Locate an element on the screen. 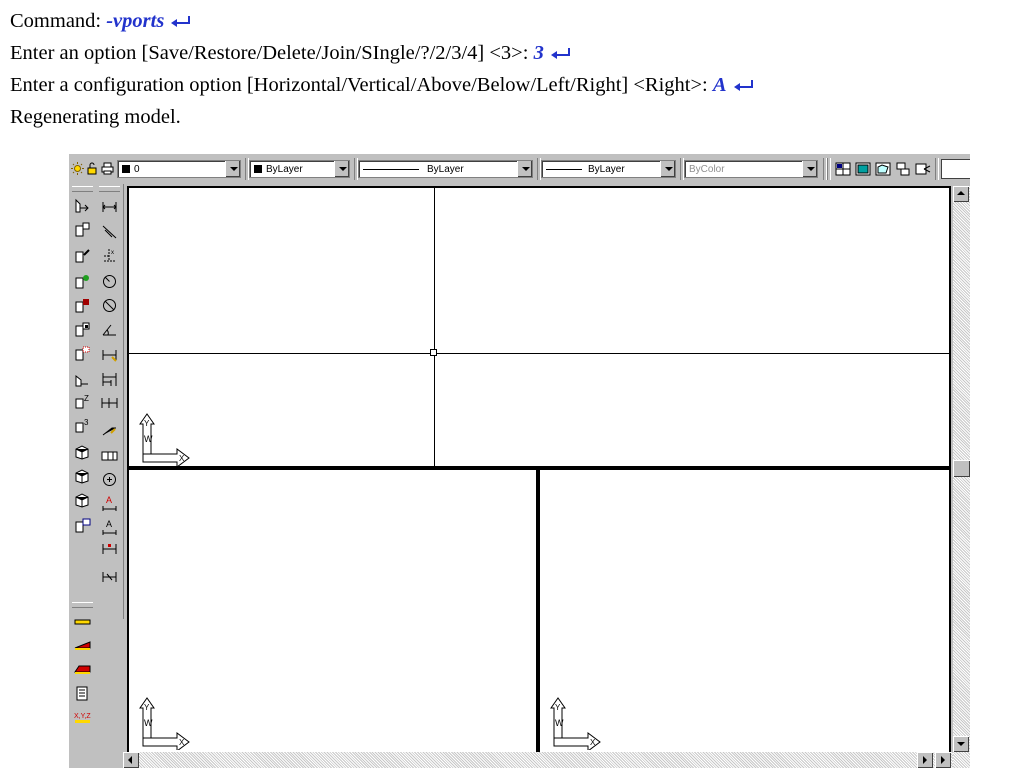  ucs-toolbar: Z 3 X,Y,Z is located at coordinates (82, 469).